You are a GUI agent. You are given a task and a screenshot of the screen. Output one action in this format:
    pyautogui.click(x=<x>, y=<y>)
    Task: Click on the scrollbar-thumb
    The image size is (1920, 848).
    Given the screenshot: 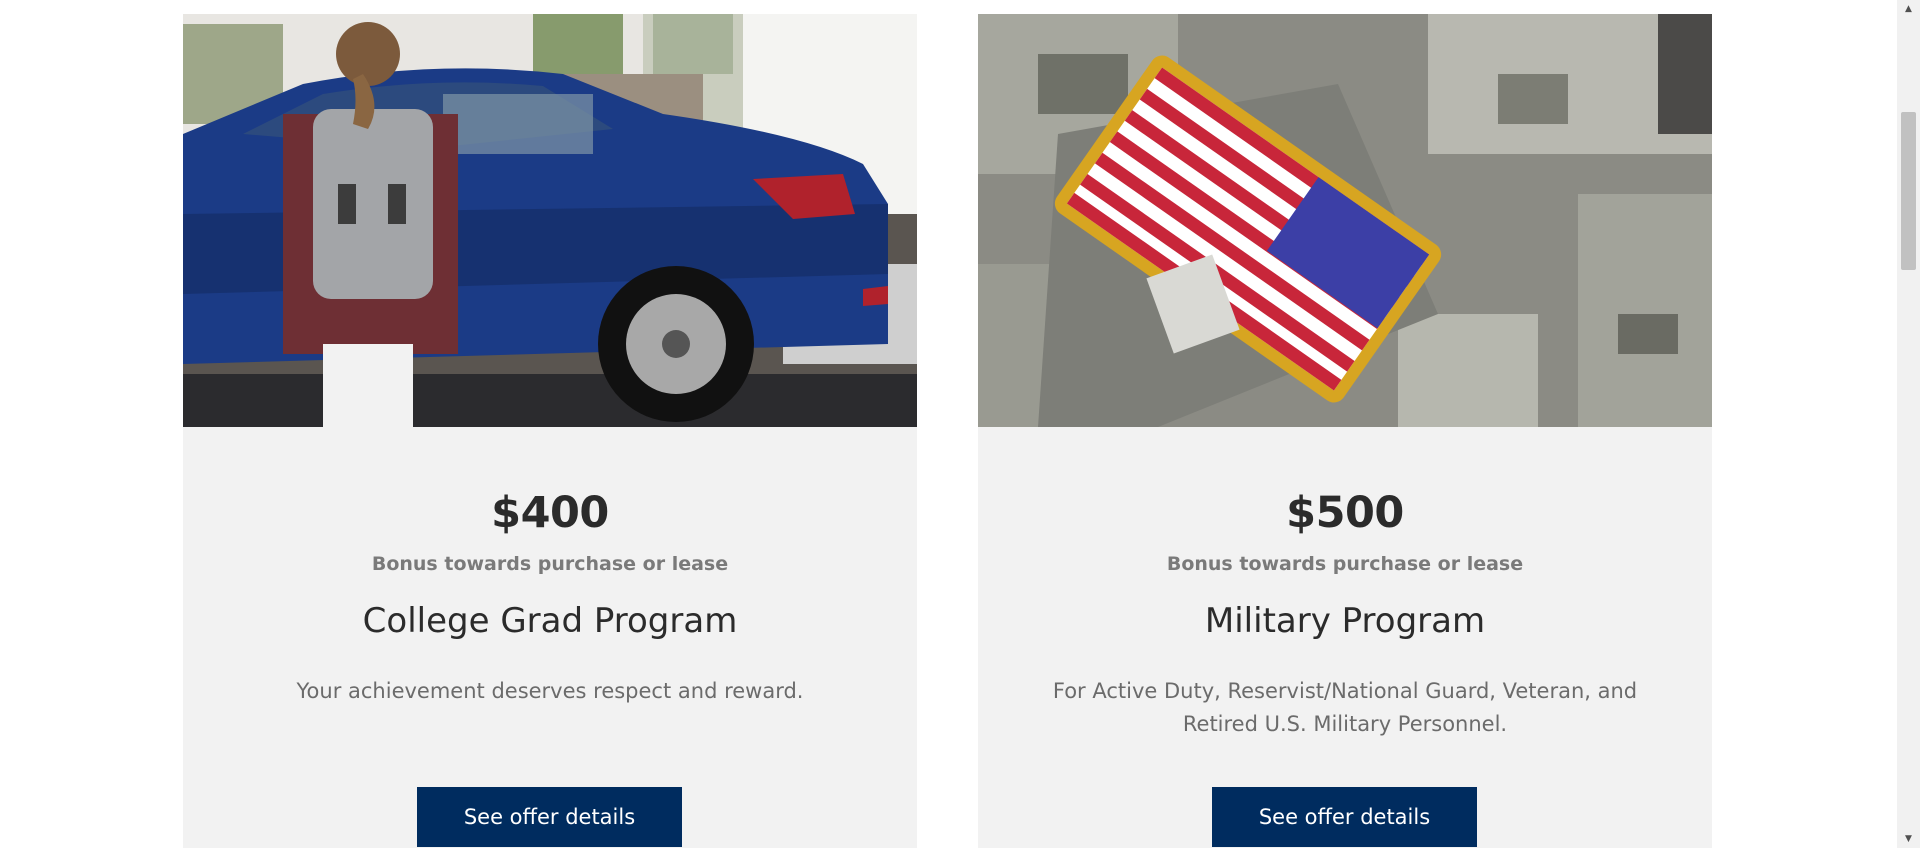 What is the action you would take?
    pyautogui.click(x=1908, y=191)
    